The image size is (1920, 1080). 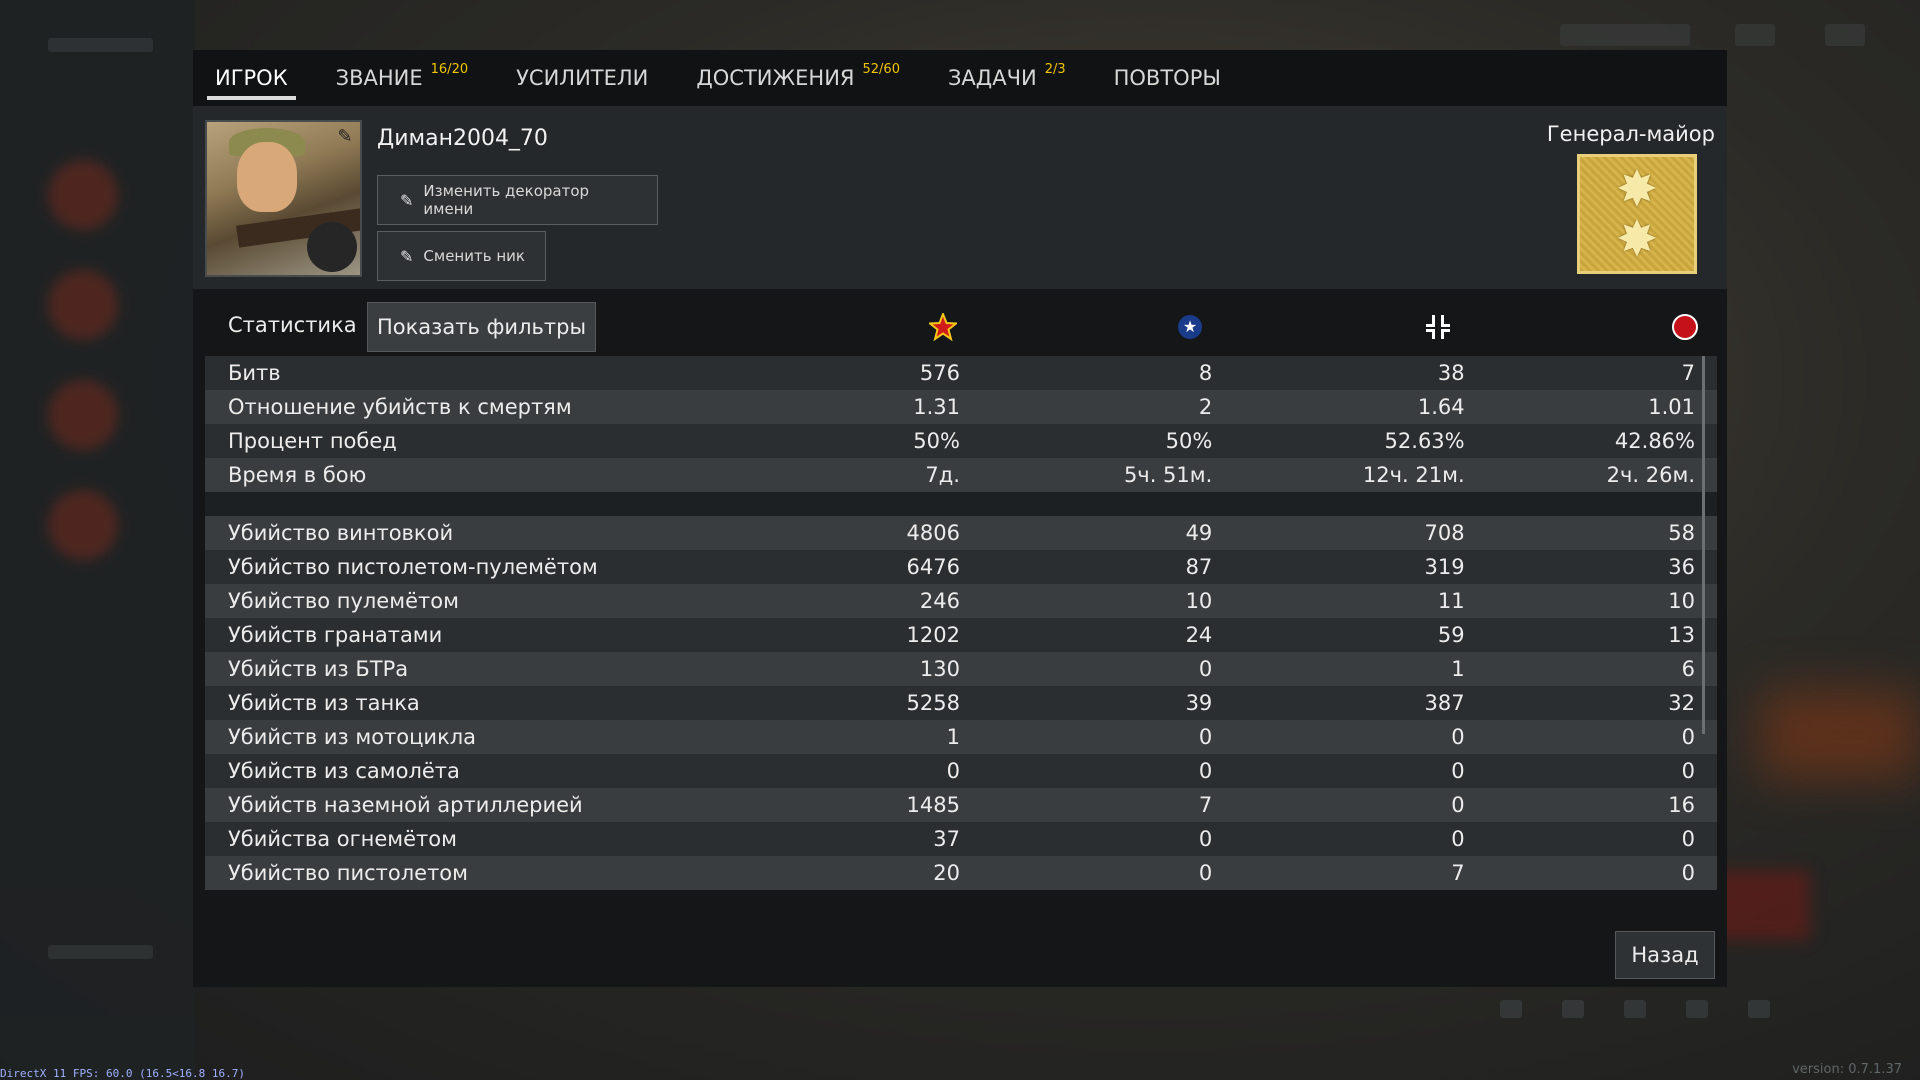 I want to click on tab-rank: ЗВАНИЕ 16/20, so click(x=402, y=78).